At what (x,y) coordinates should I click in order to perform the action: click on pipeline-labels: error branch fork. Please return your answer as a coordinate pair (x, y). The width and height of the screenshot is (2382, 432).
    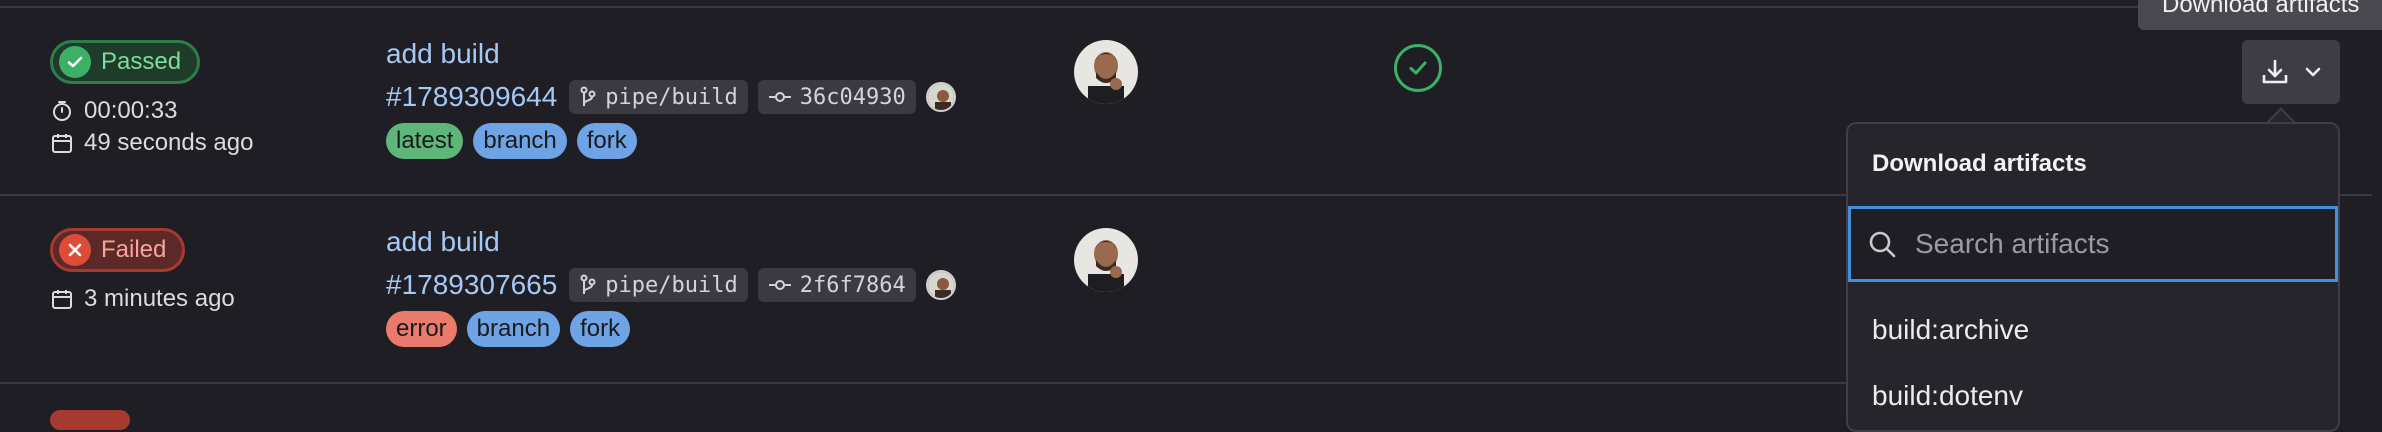
    Looking at the image, I should click on (513, 329).